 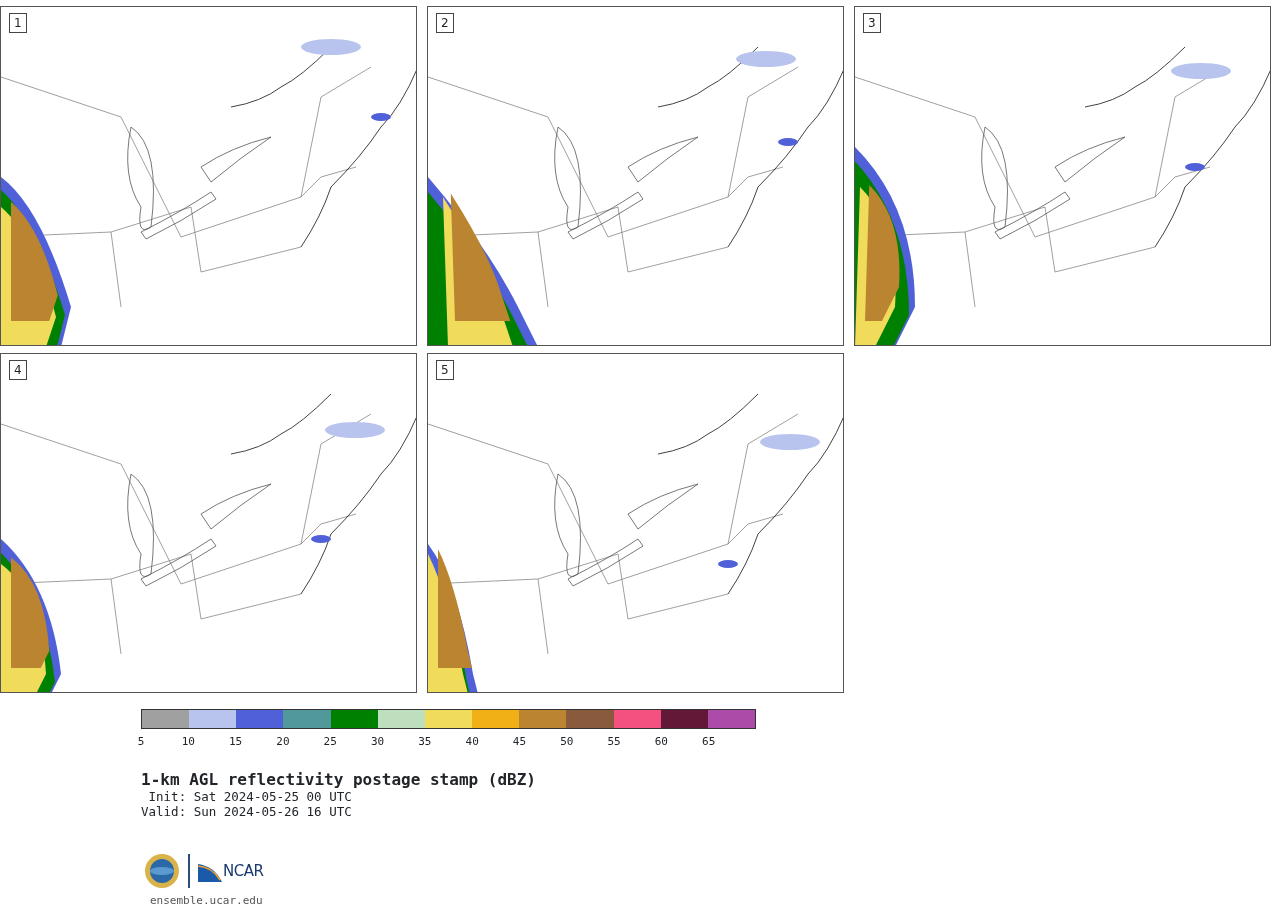 What do you see at coordinates (141, 742) in the screenshot?
I see `scale-tick-label: 5` at bounding box center [141, 742].